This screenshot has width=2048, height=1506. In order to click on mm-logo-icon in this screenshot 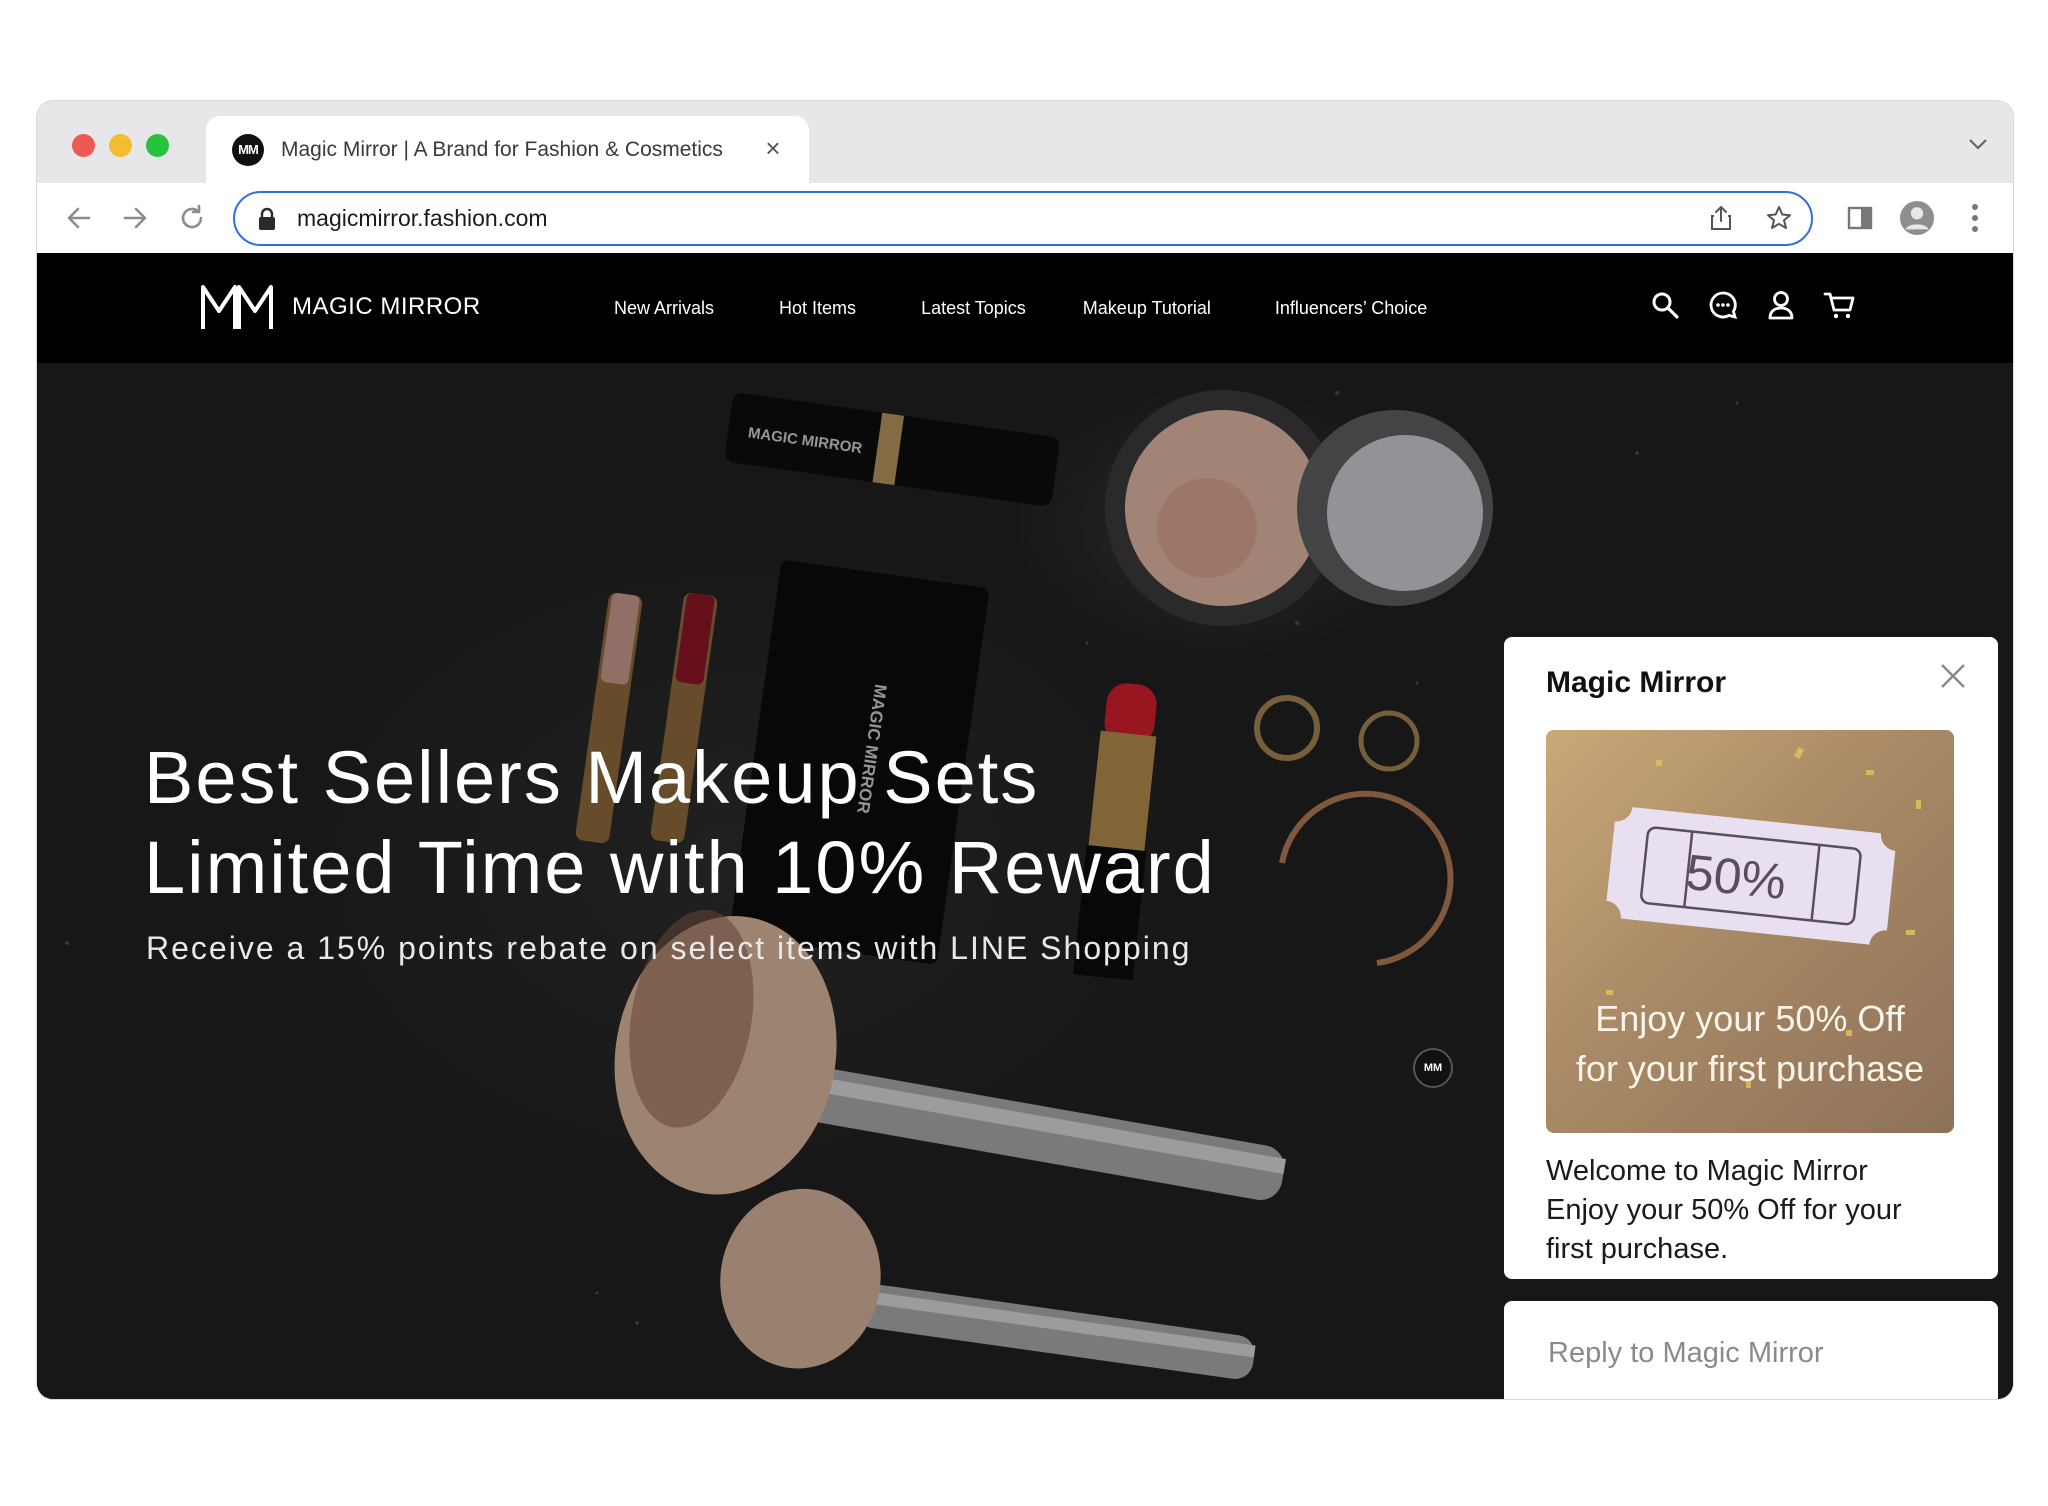, I will do `click(237, 307)`.